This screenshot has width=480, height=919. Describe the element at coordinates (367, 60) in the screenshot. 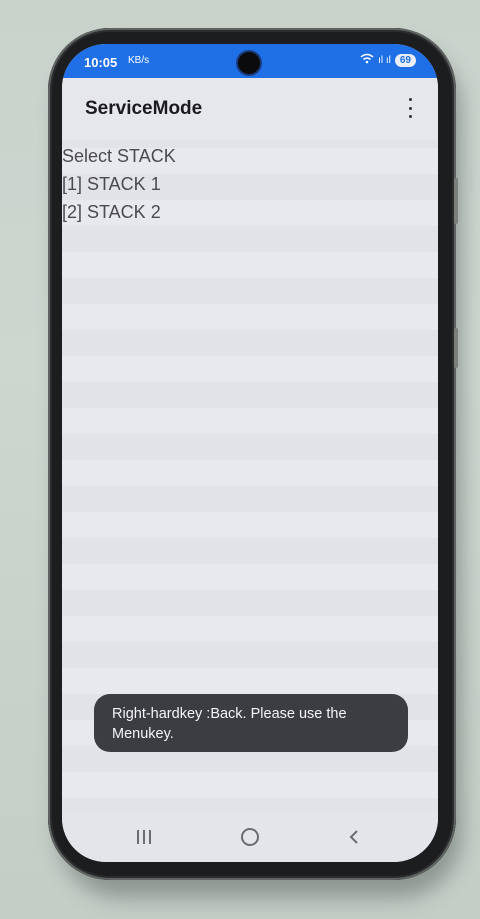

I see `wifi-icon` at that location.